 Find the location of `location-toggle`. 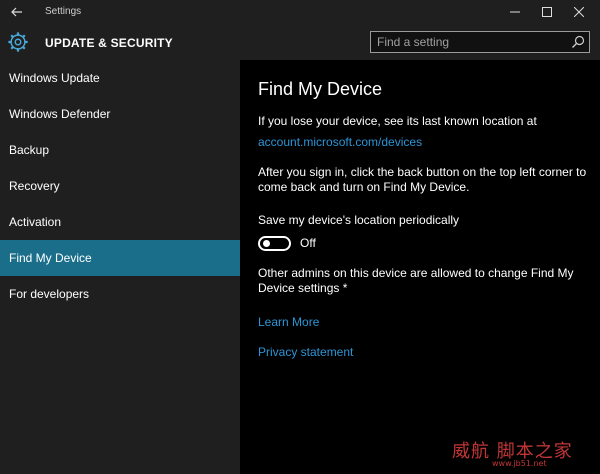

location-toggle is located at coordinates (274, 243).